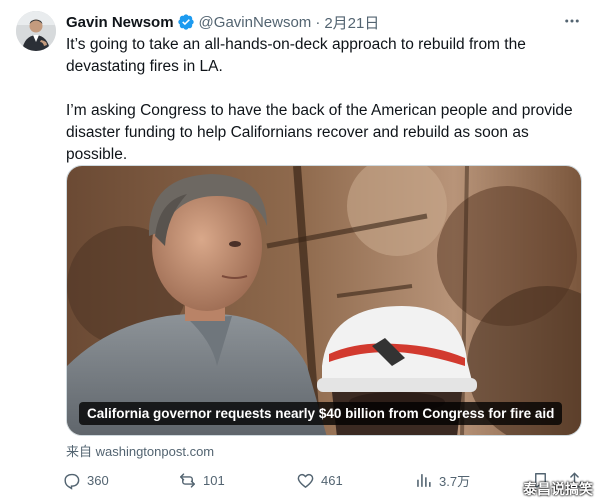 This screenshot has width=597, height=501. Describe the element at coordinates (332, 480) in the screenshot. I see `like-count: 461` at that location.